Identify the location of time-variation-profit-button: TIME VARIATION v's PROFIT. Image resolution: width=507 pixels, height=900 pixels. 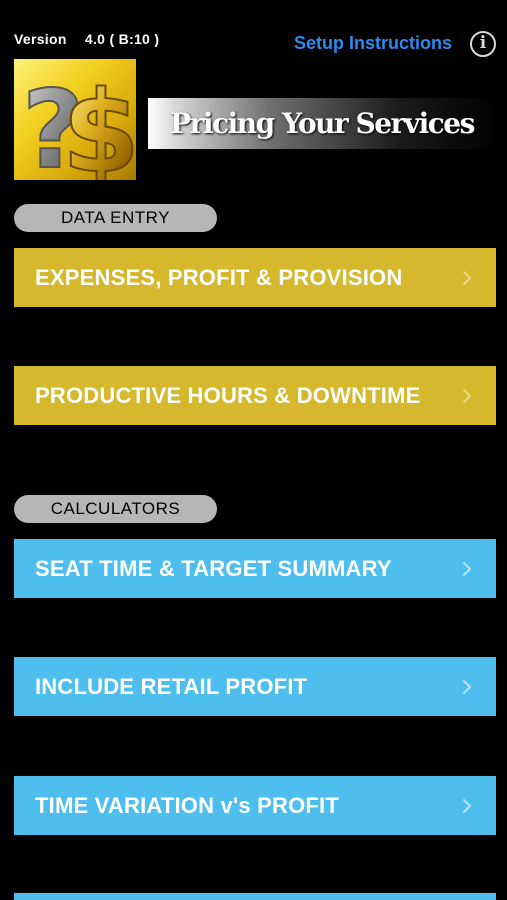
(255, 805).